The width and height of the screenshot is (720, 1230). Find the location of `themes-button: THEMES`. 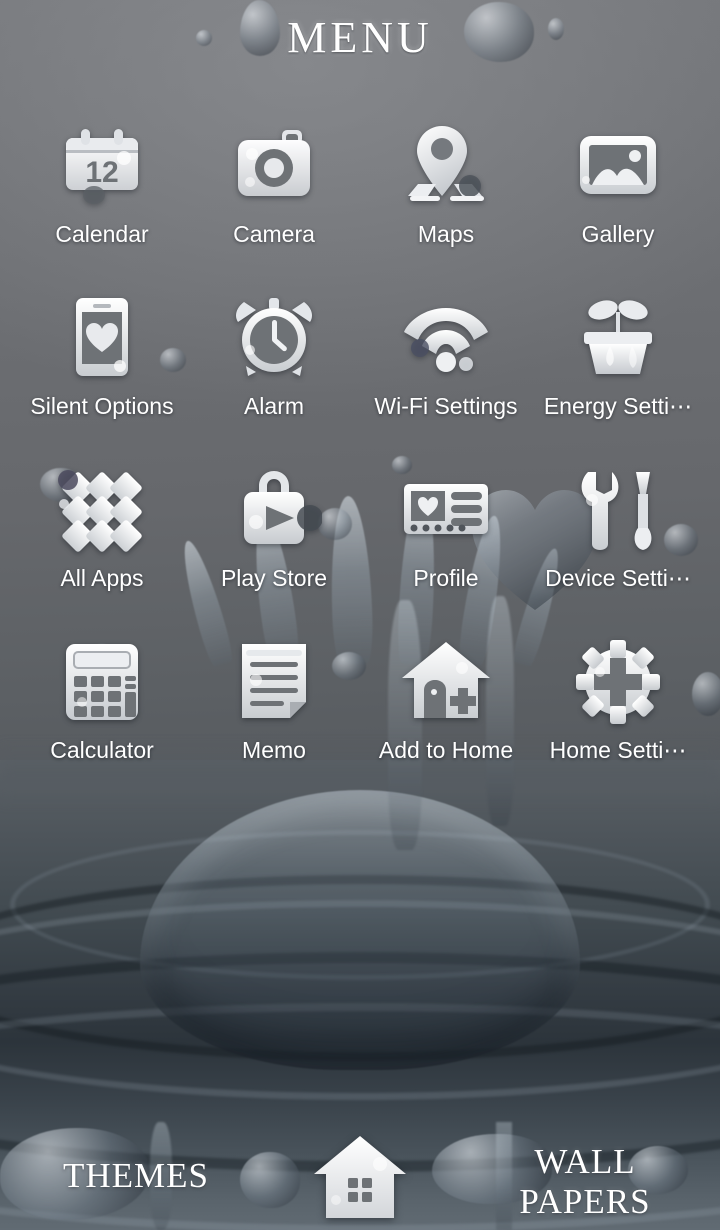

themes-button: THEMES is located at coordinates (136, 1176).